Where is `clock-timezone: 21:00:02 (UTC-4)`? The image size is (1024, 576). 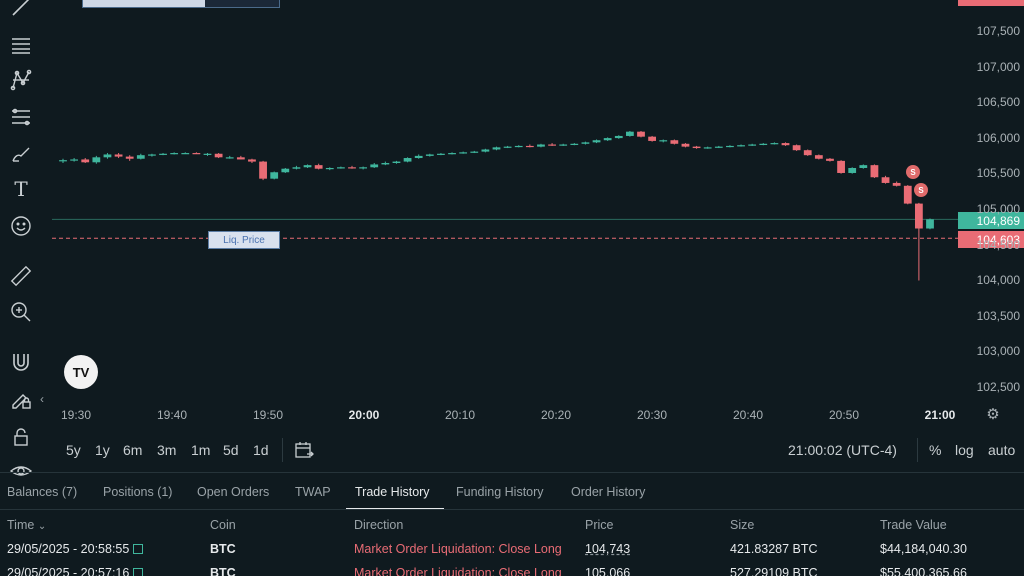
clock-timezone: 21:00:02 (UTC-4) is located at coordinates (842, 450).